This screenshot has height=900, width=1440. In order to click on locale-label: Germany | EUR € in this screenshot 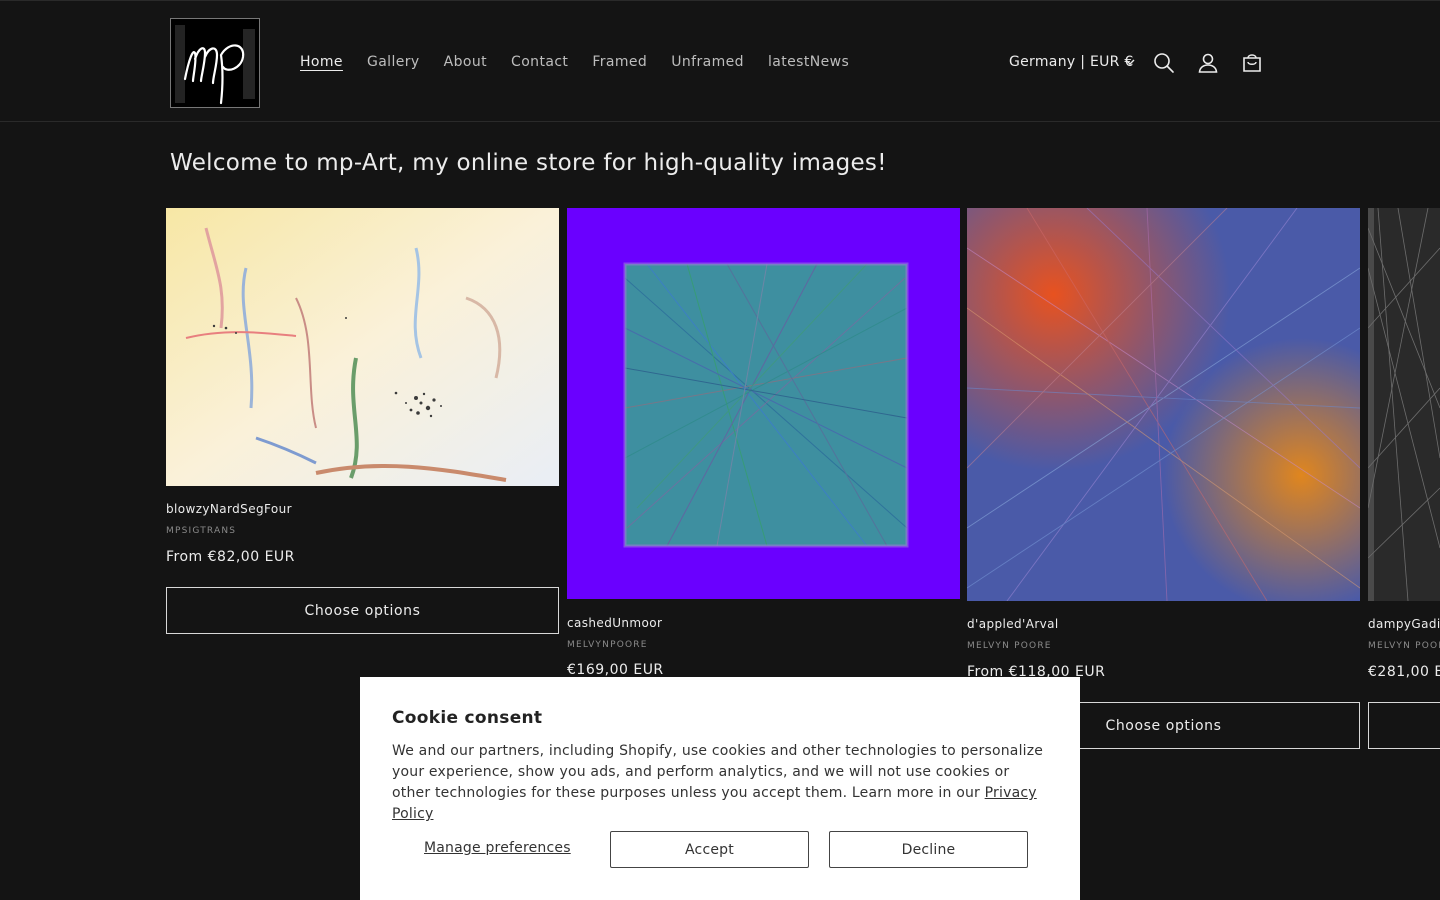, I will do `click(1071, 62)`.